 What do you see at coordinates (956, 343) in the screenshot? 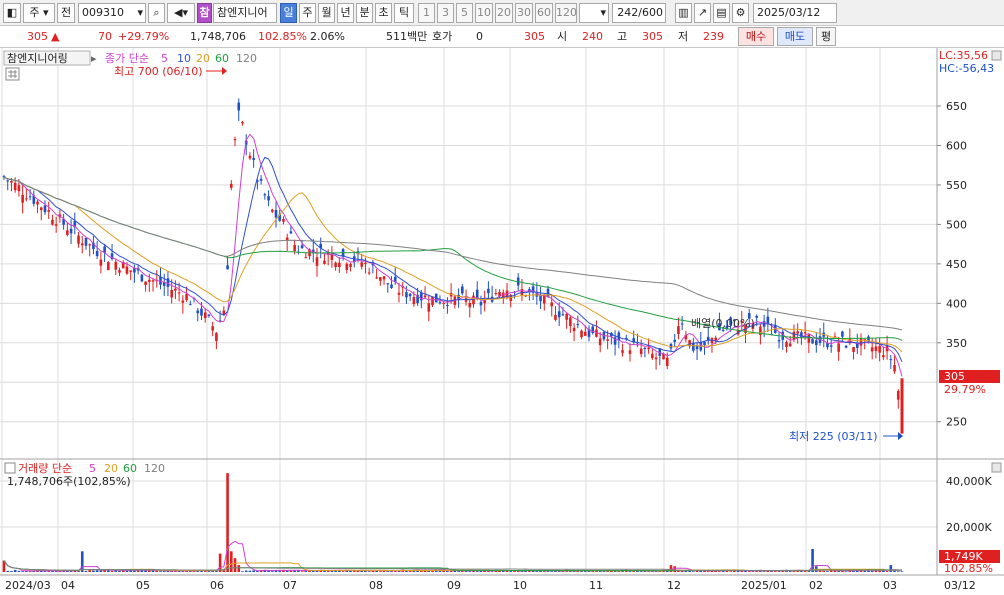
I see `price-tick-label: 350` at bounding box center [956, 343].